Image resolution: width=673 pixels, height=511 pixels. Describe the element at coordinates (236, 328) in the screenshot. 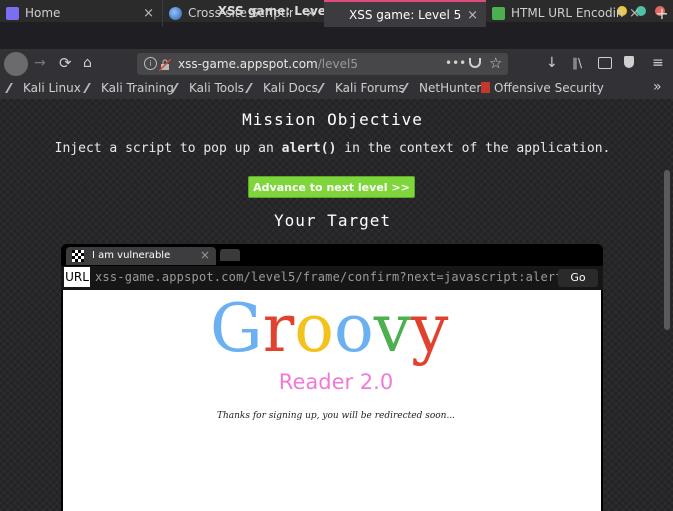

I see `logo-letter: G` at that location.